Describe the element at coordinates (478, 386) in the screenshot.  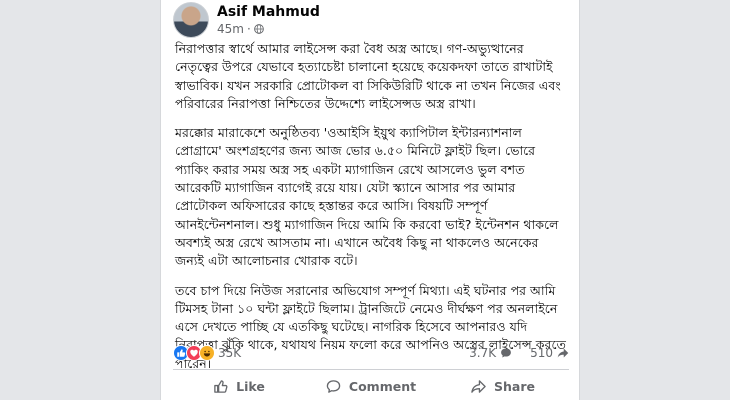
I see `share-arrow-icon` at that location.